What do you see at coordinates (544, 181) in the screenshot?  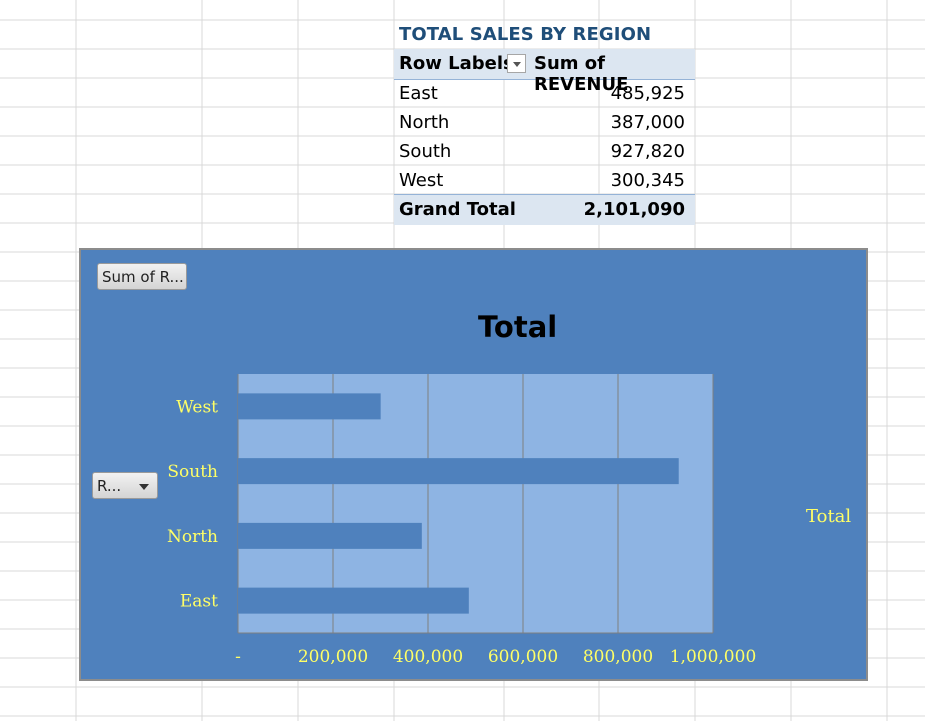 I see `pivot-row-west: West 300,345` at bounding box center [544, 181].